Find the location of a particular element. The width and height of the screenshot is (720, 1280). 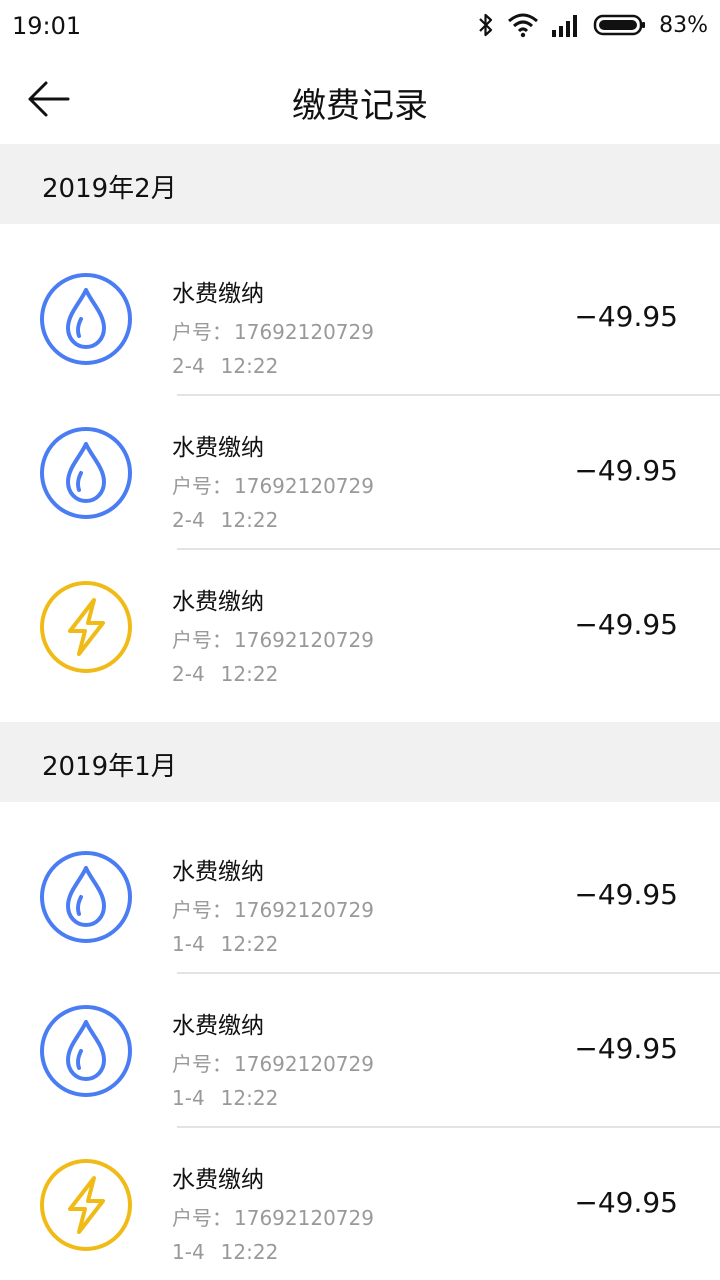

battery-icon is located at coordinates (619, 25).